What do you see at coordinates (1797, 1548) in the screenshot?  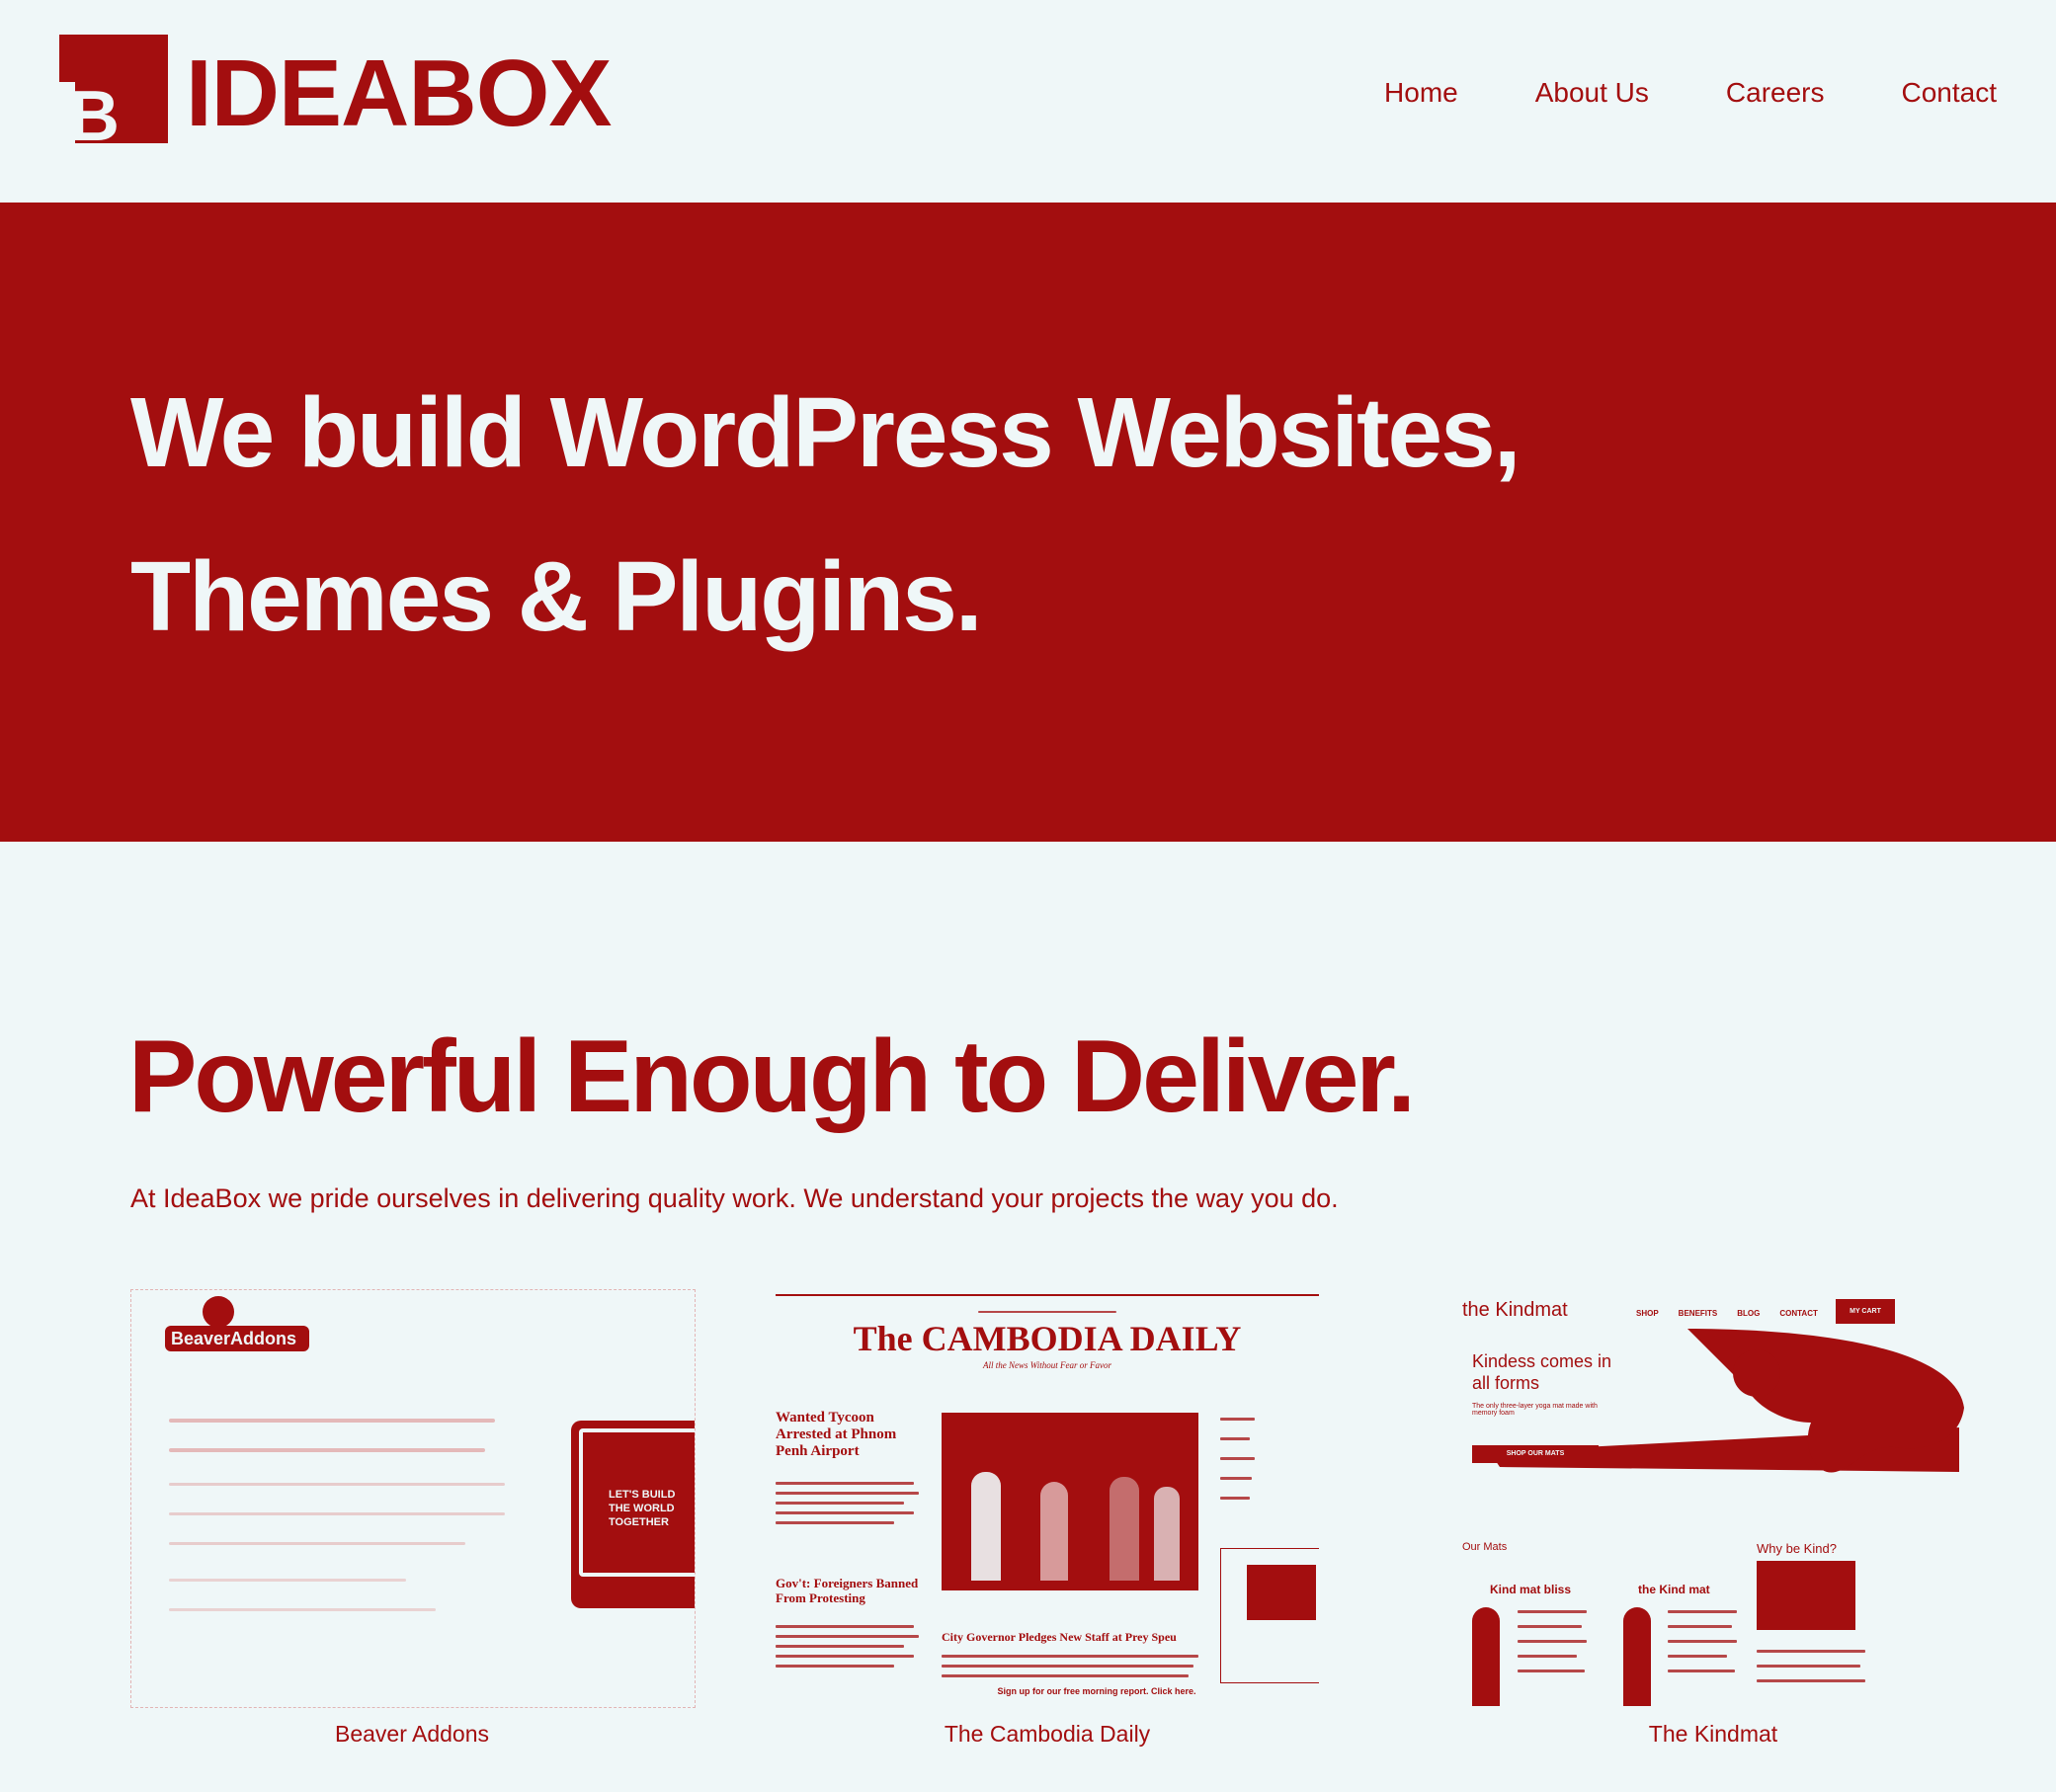 I see `kindmat-col2-title: Why be Kind?` at bounding box center [1797, 1548].